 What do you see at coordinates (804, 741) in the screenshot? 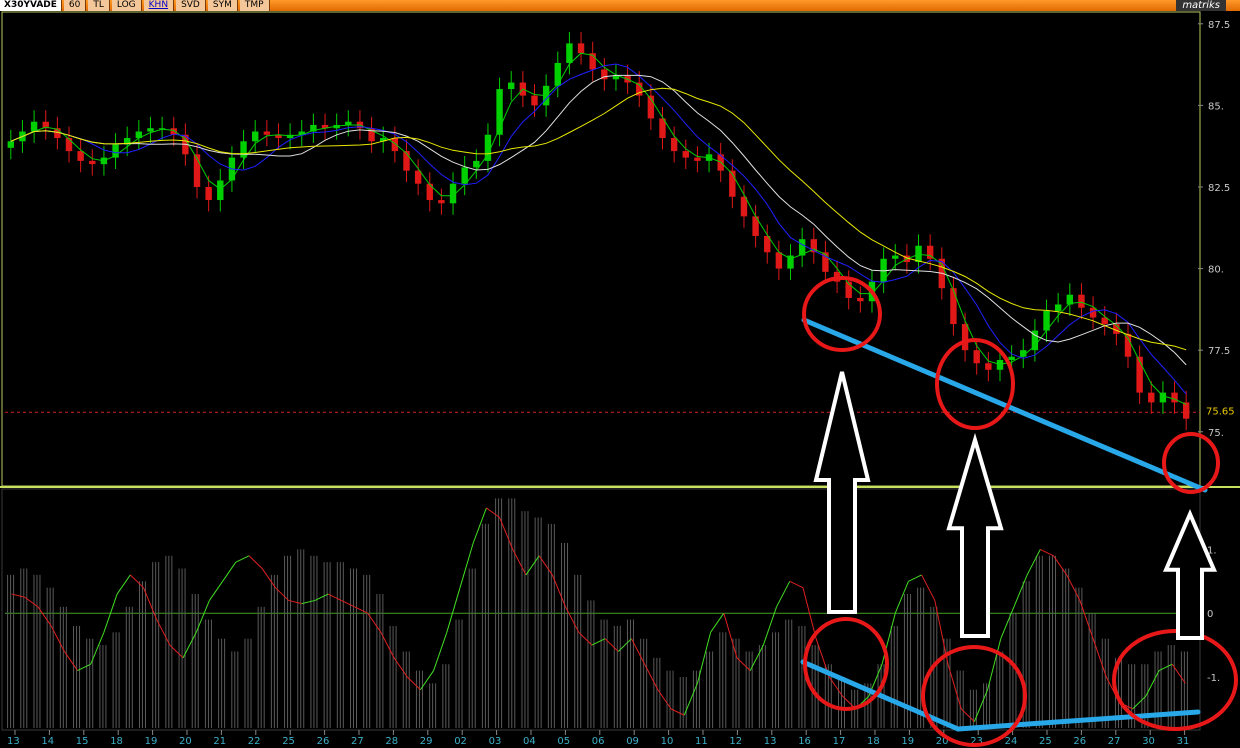
I see `time-tick-label: 16` at bounding box center [804, 741].